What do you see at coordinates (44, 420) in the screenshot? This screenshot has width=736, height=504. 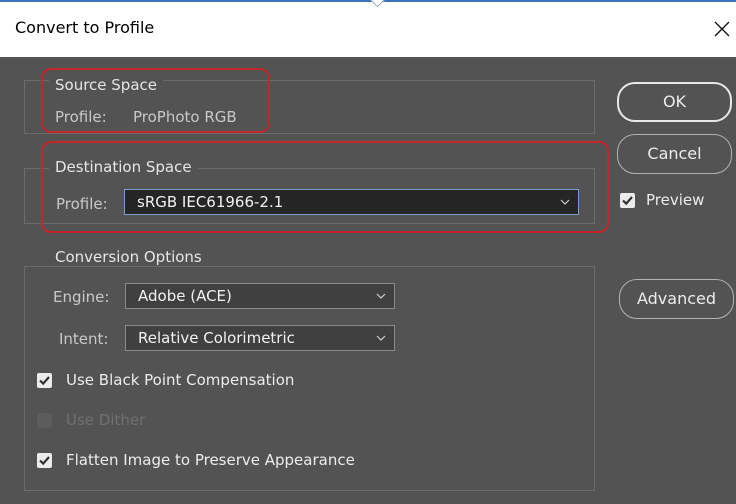 I see `dither-checkbox` at bounding box center [44, 420].